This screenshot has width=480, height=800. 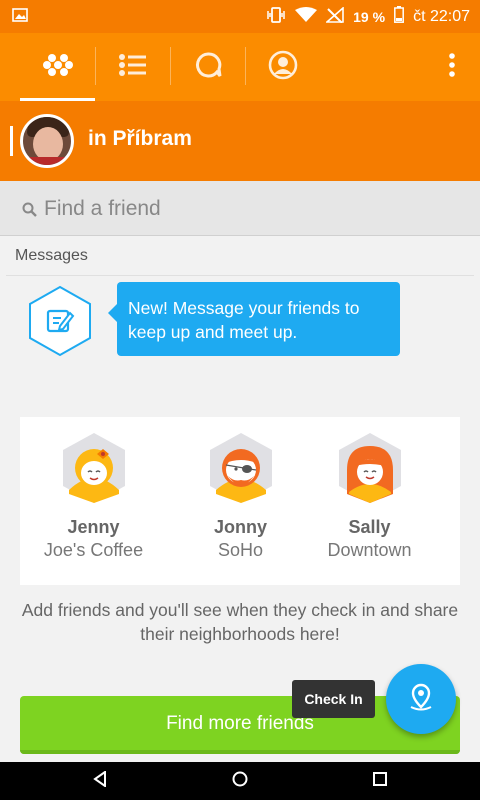 I want to click on more-menu-button, so click(x=452, y=67).